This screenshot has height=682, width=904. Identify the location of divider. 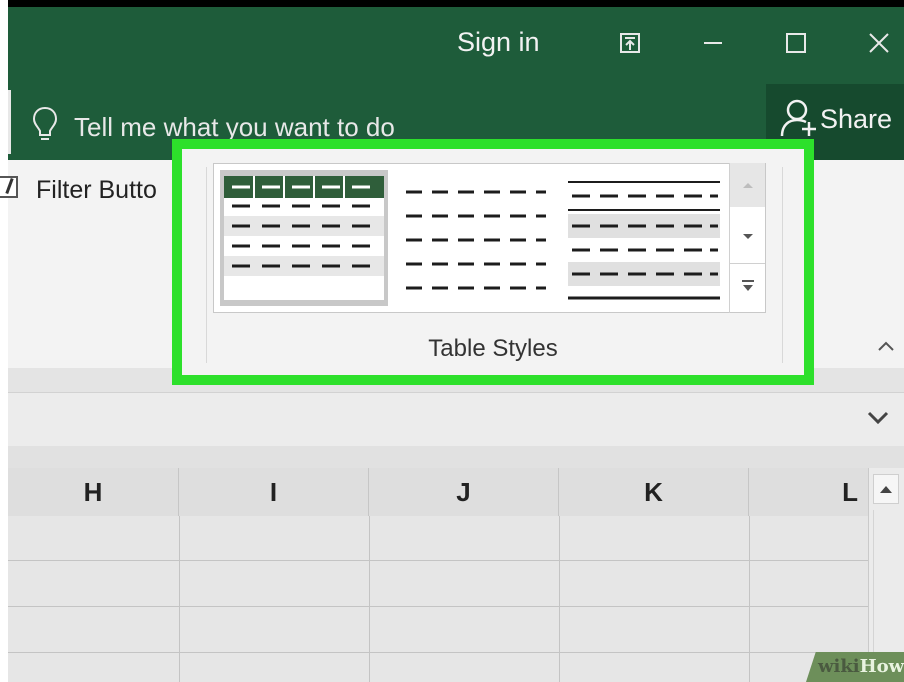
(9, 122).